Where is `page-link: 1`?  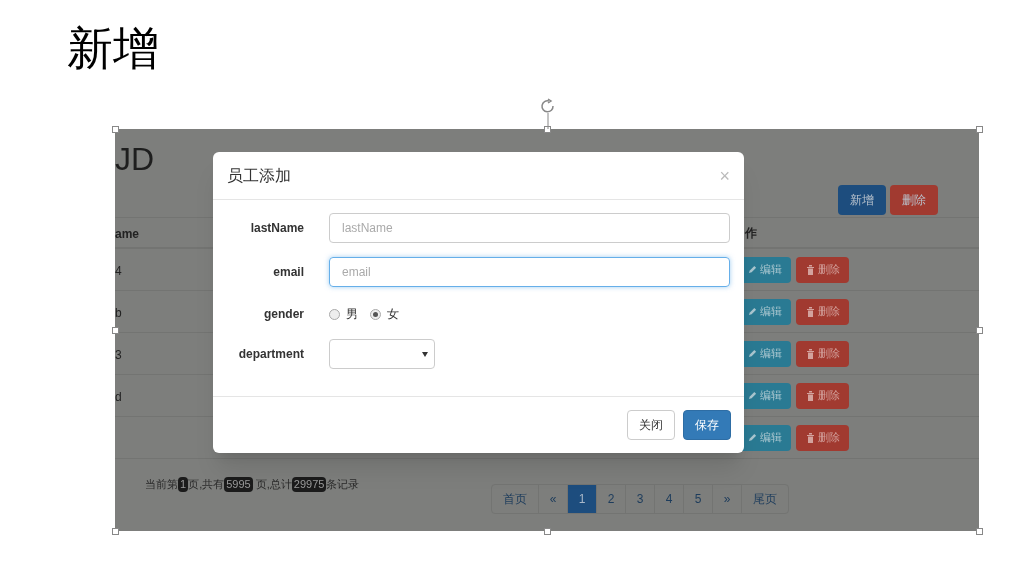
page-link: 1 is located at coordinates (582, 499).